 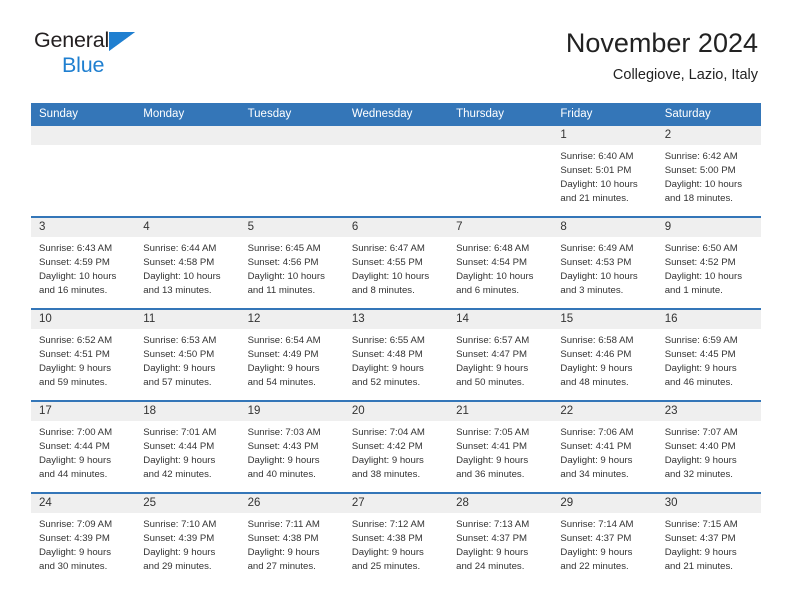 What do you see at coordinates (662, 55) in the screenshot?
I see `title-block: November 2024 Collegiove, Lazio, Italy` at bounding box center [662, 55].